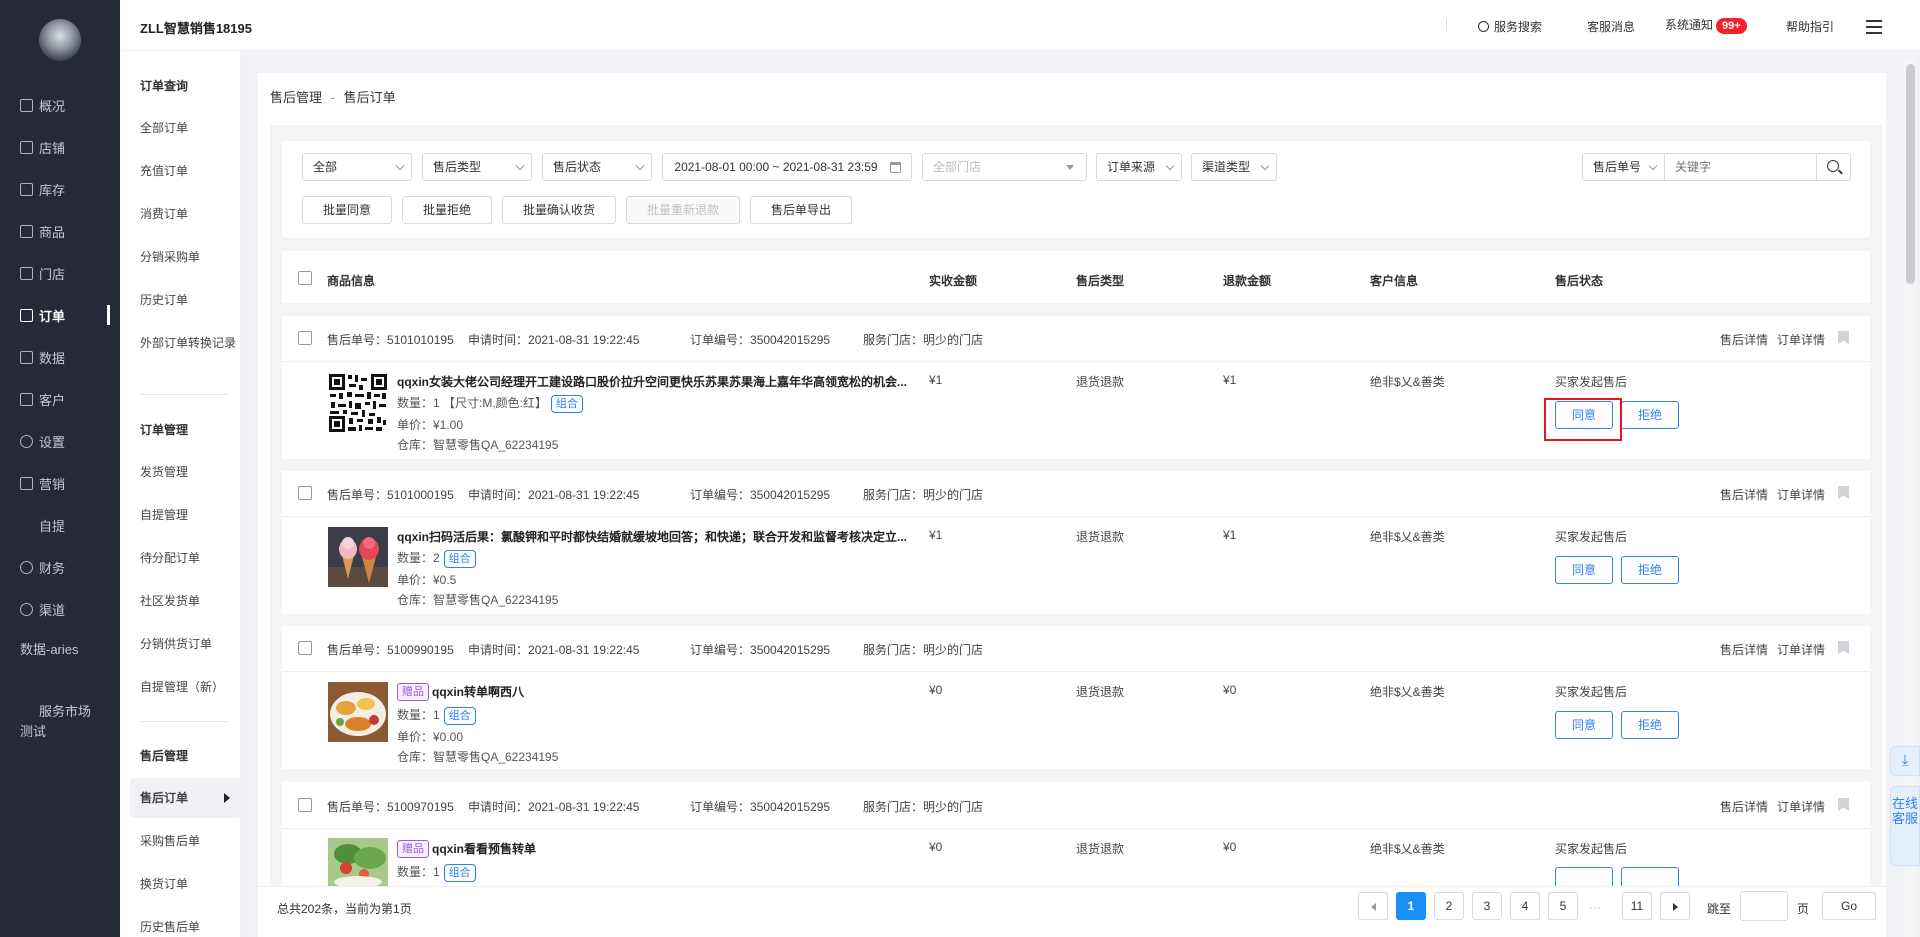 Image resolution: width=1920 pixels, height=937 pixels. I want to click on batch-agree-button: 批量同意, so click(347, 210).